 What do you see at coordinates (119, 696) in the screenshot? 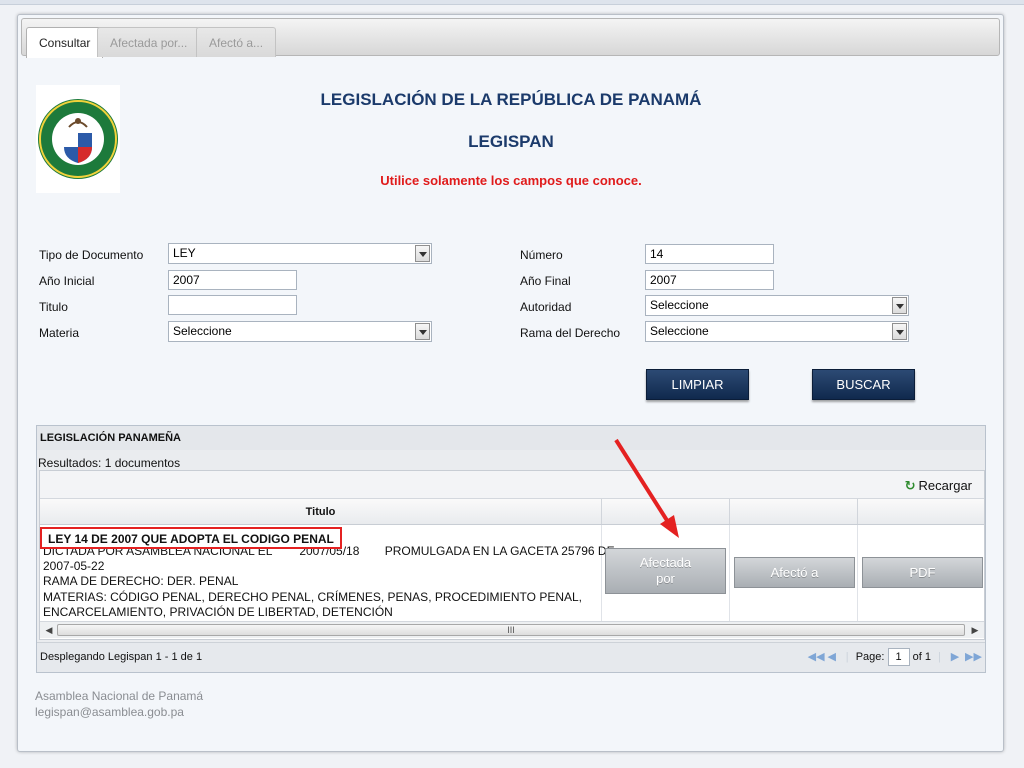
I see `footer-org: Asamblea Nacional de Panamá` at bounding box center [119, 696].